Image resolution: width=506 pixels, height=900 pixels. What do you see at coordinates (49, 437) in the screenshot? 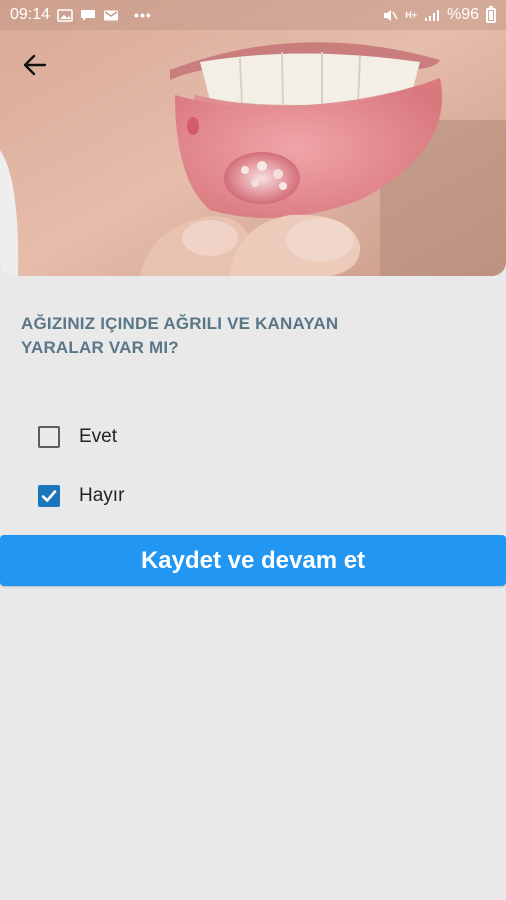
I see `checkbox-evet` at bounding box center [49, 437].